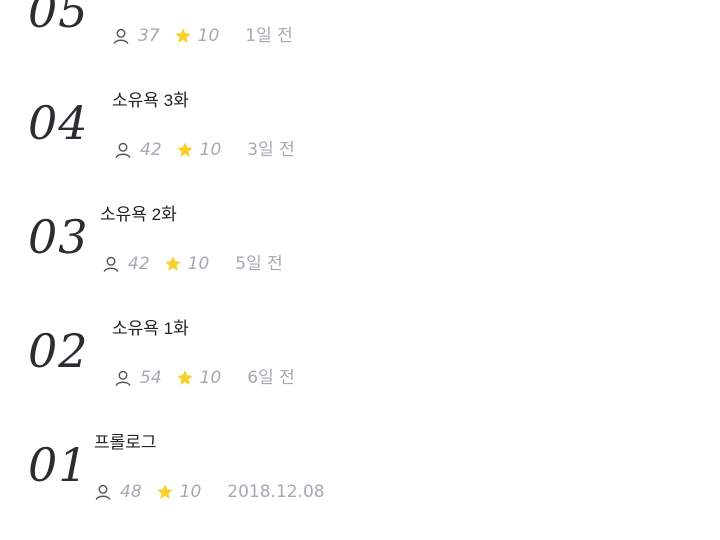 The height and width of the screenshot is (540, 720). I want to click on episode-title: 소유욕 1화, so click(150, 328).